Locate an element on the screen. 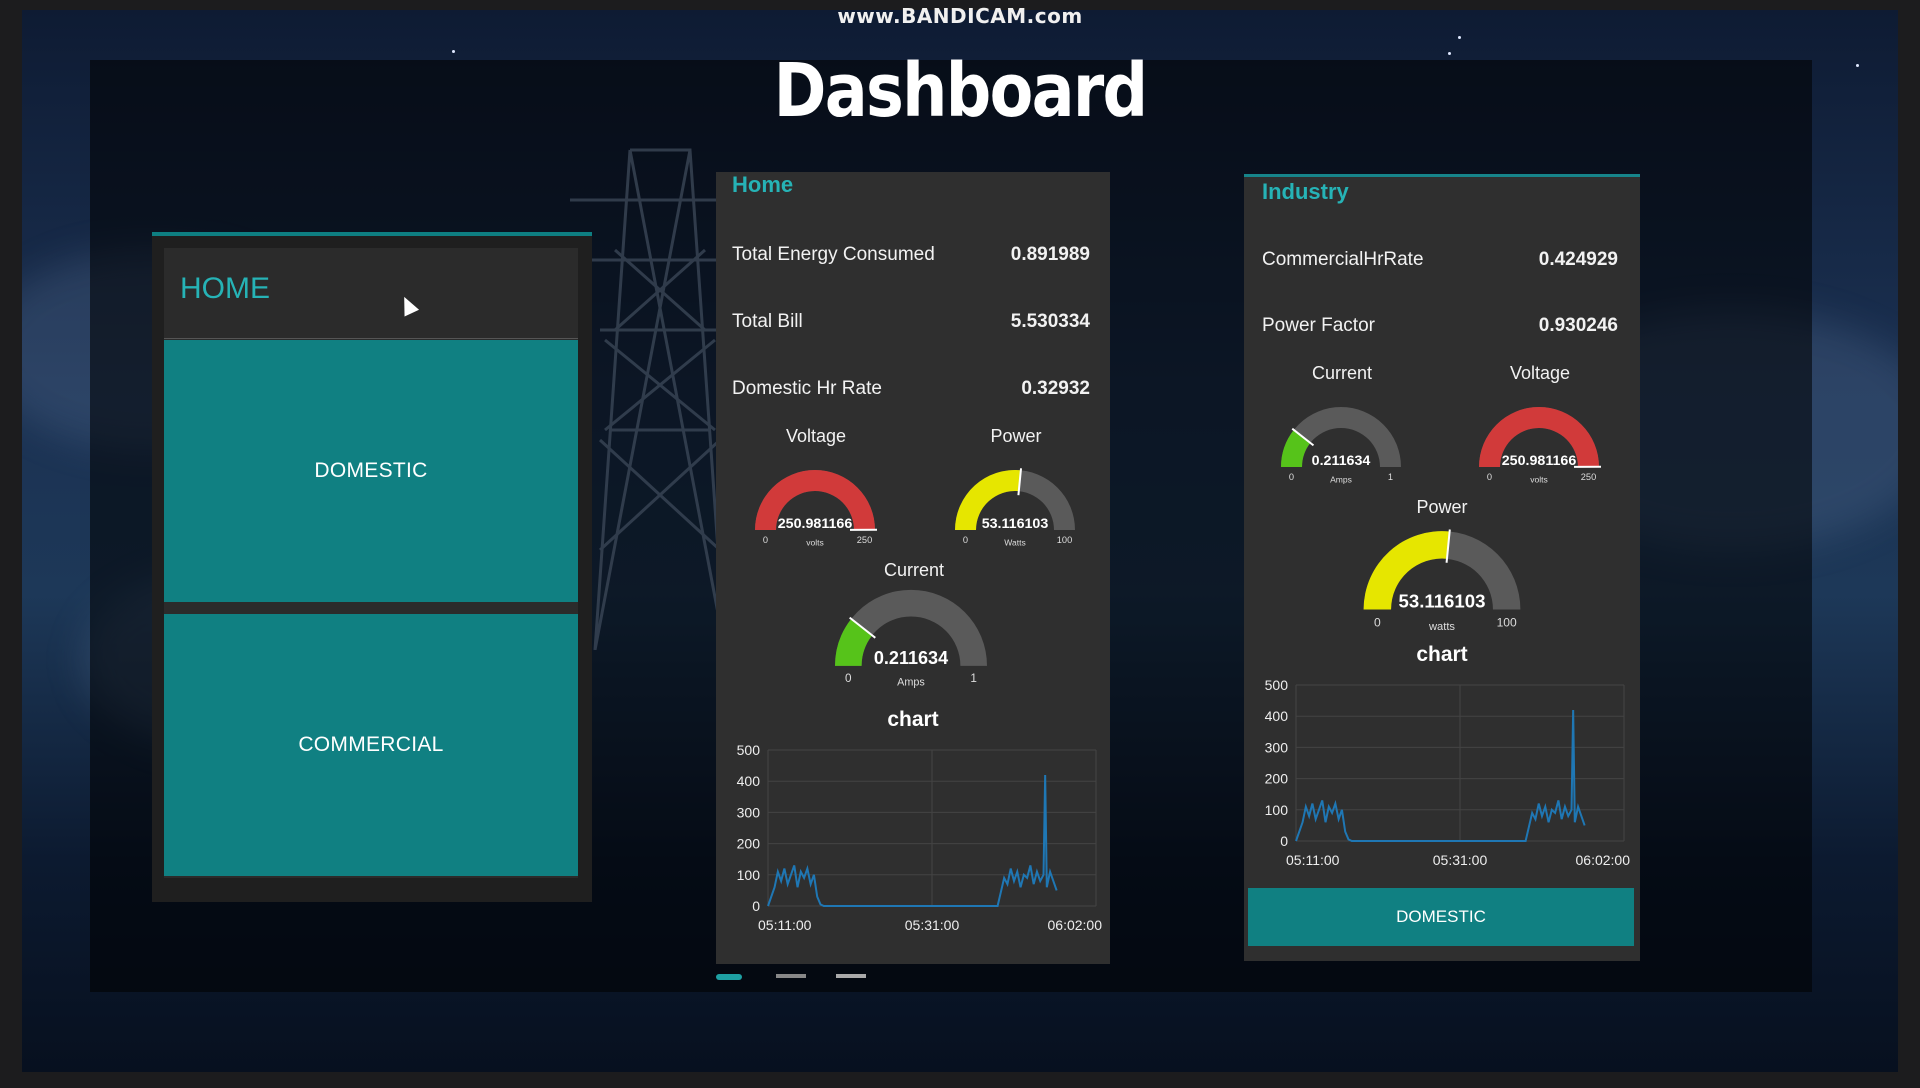 Image resolution: width=1920 pixels, height=1088 pixels. industry-line-chart: 500 400 300 200 100 0 05:11:00 05:31:00 06:02:00 is located at coordinates (1448, 772).